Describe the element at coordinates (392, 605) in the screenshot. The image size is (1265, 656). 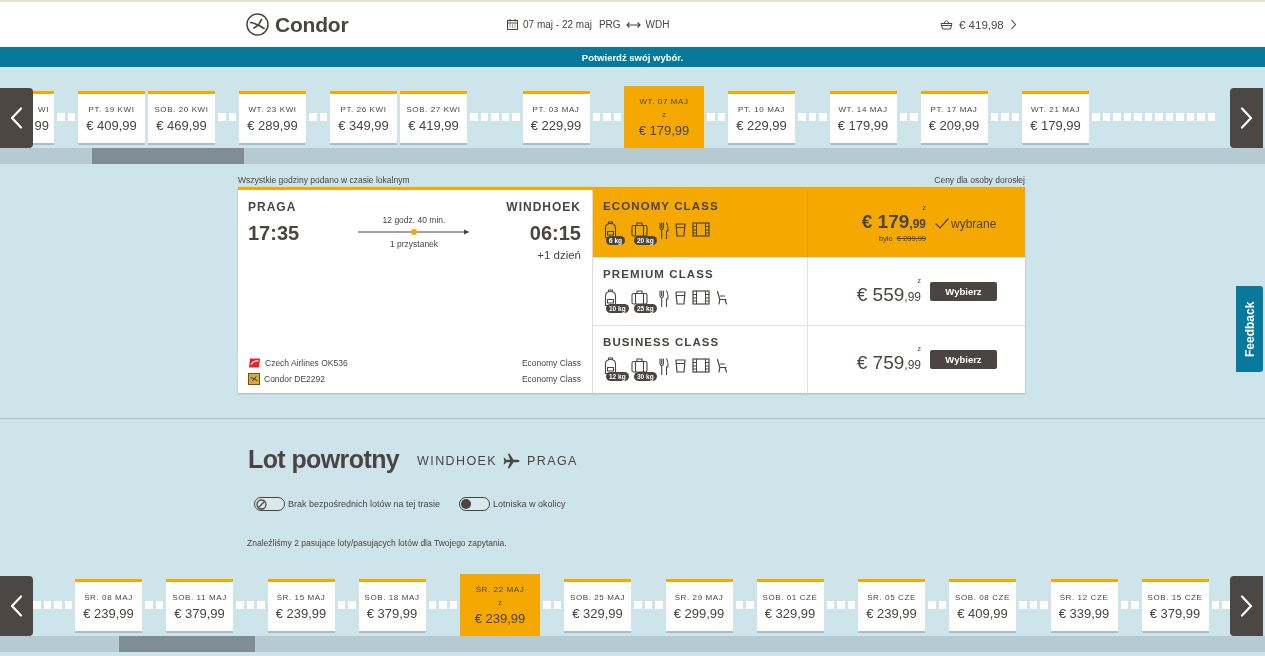
I see `date-card: SOB. 18 MAJ € 379,99` at that location.